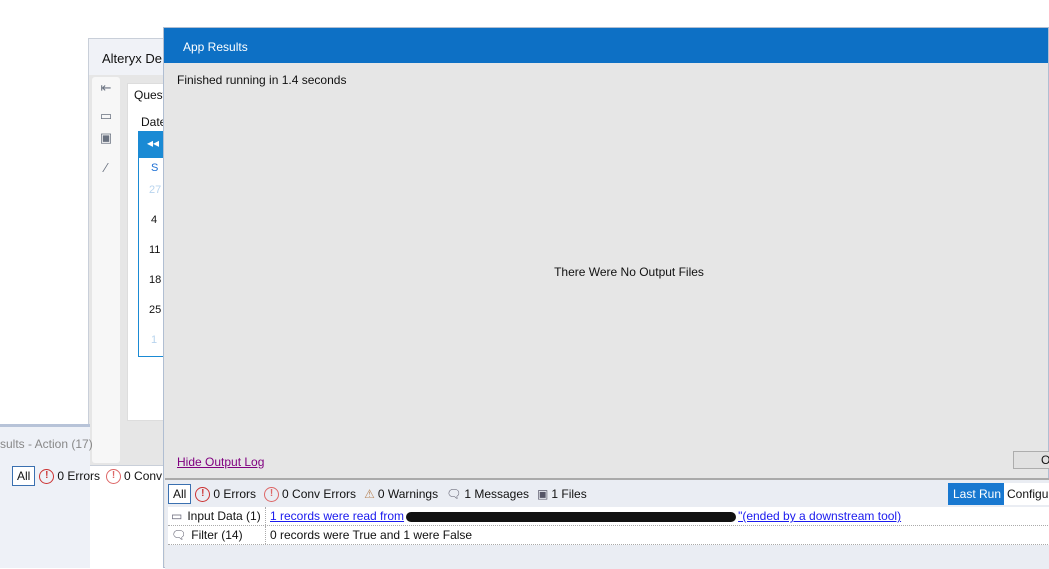  What do you see at coordinates (155, 310) in the screenshot?
I see `calendar-day: 25` at bounding box center [155, 310].